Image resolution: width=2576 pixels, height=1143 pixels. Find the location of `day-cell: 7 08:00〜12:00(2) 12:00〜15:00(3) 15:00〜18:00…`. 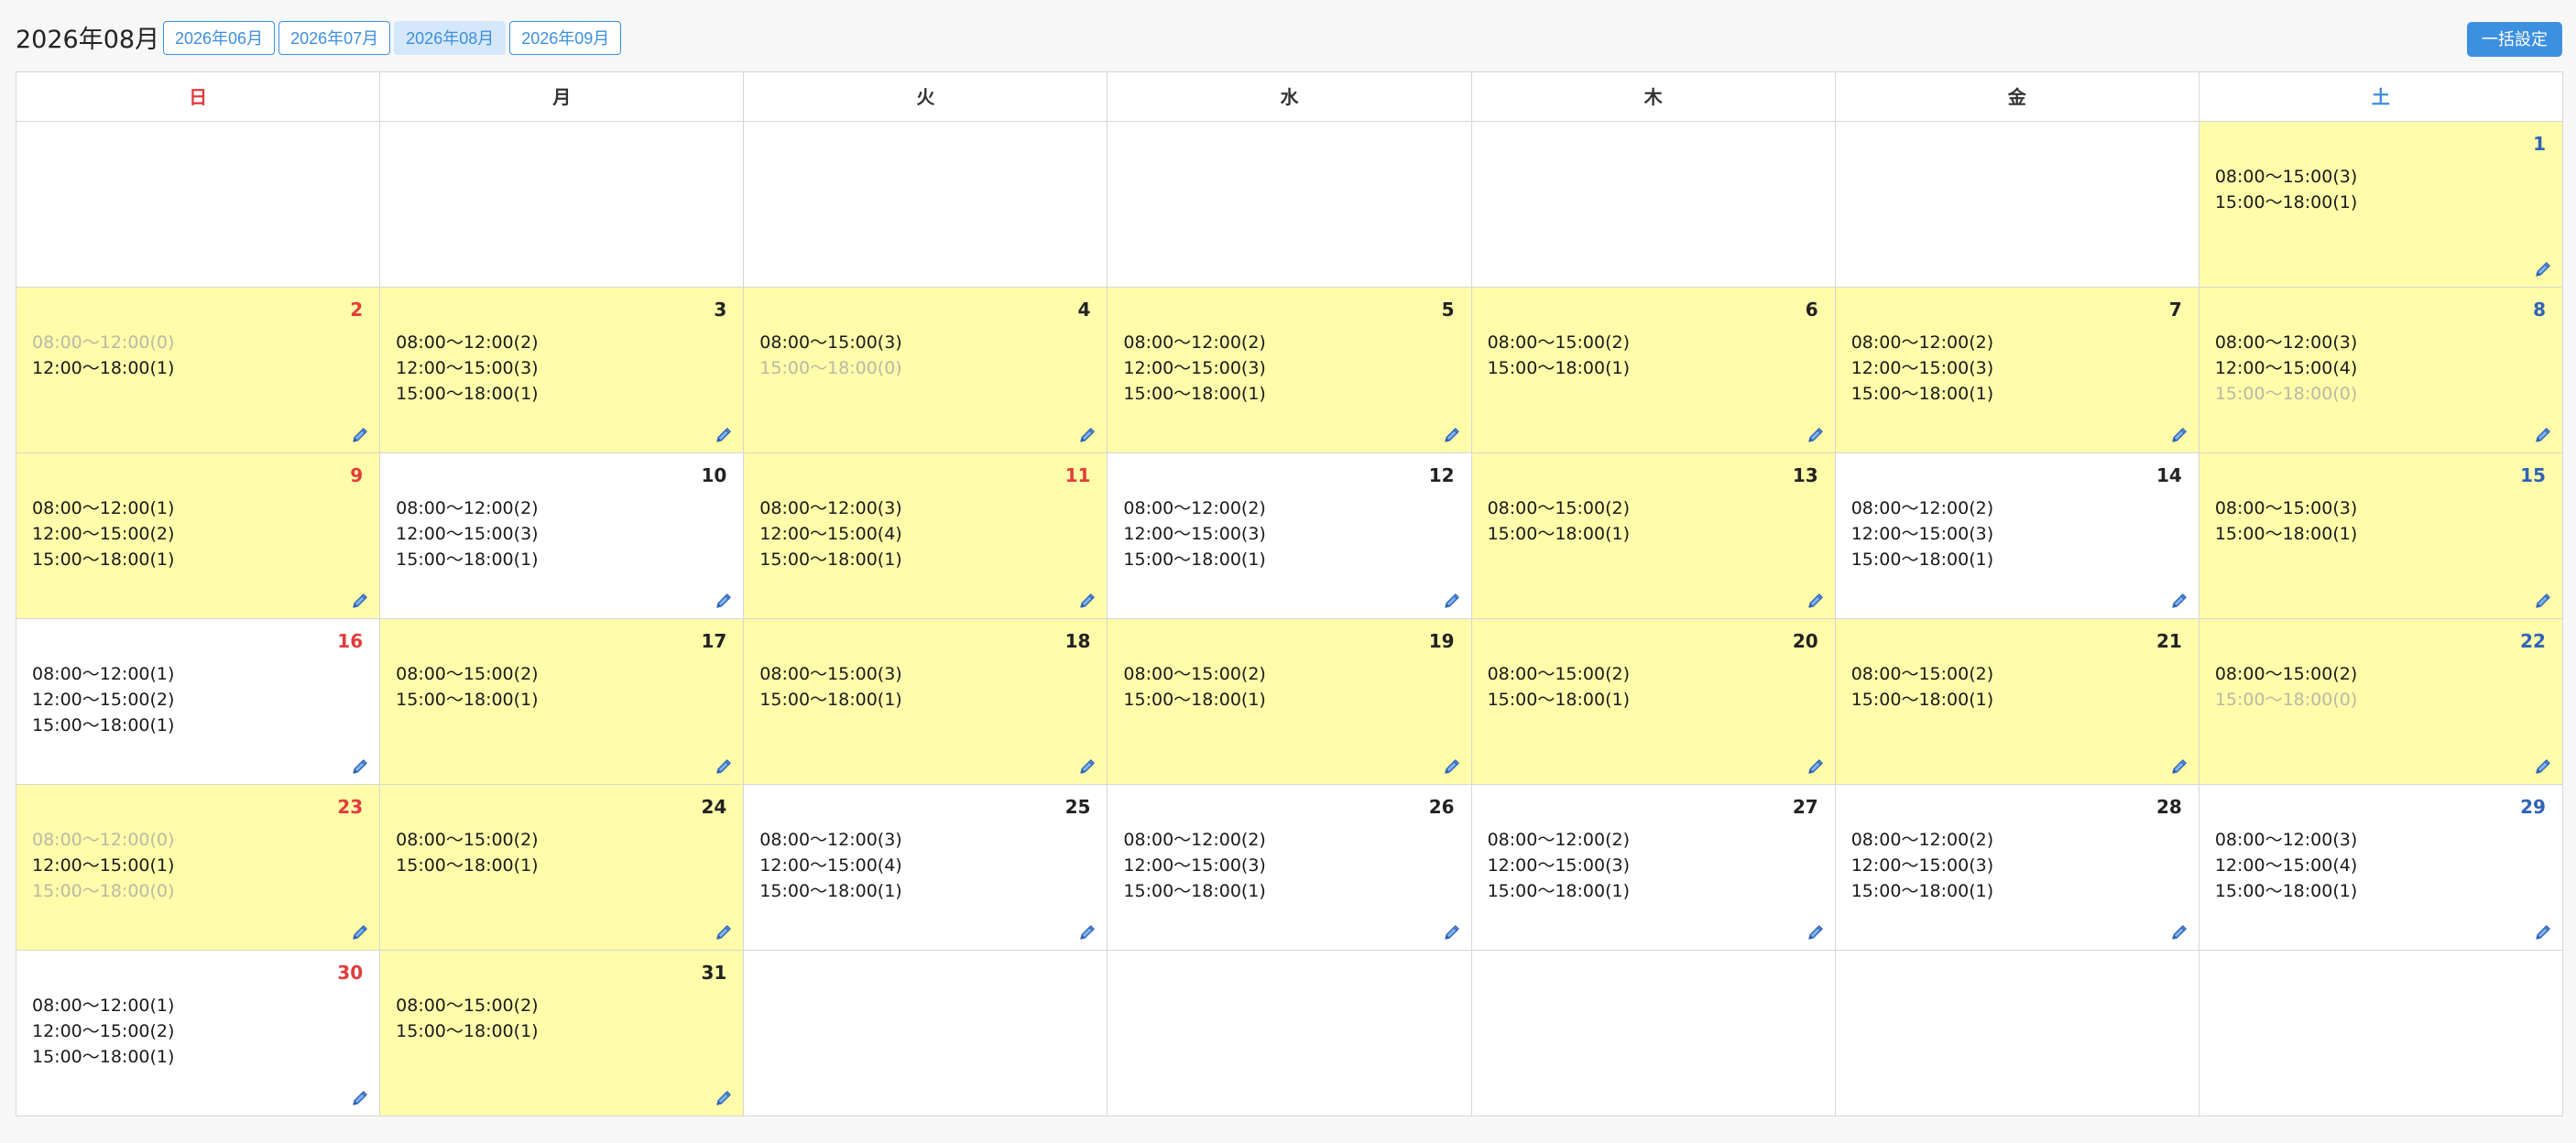

day-cell: 7 08:00〜12:00(2) 12:00〜15:00(3) 15:00〜18:00… is located at coordinates (2017, 370).